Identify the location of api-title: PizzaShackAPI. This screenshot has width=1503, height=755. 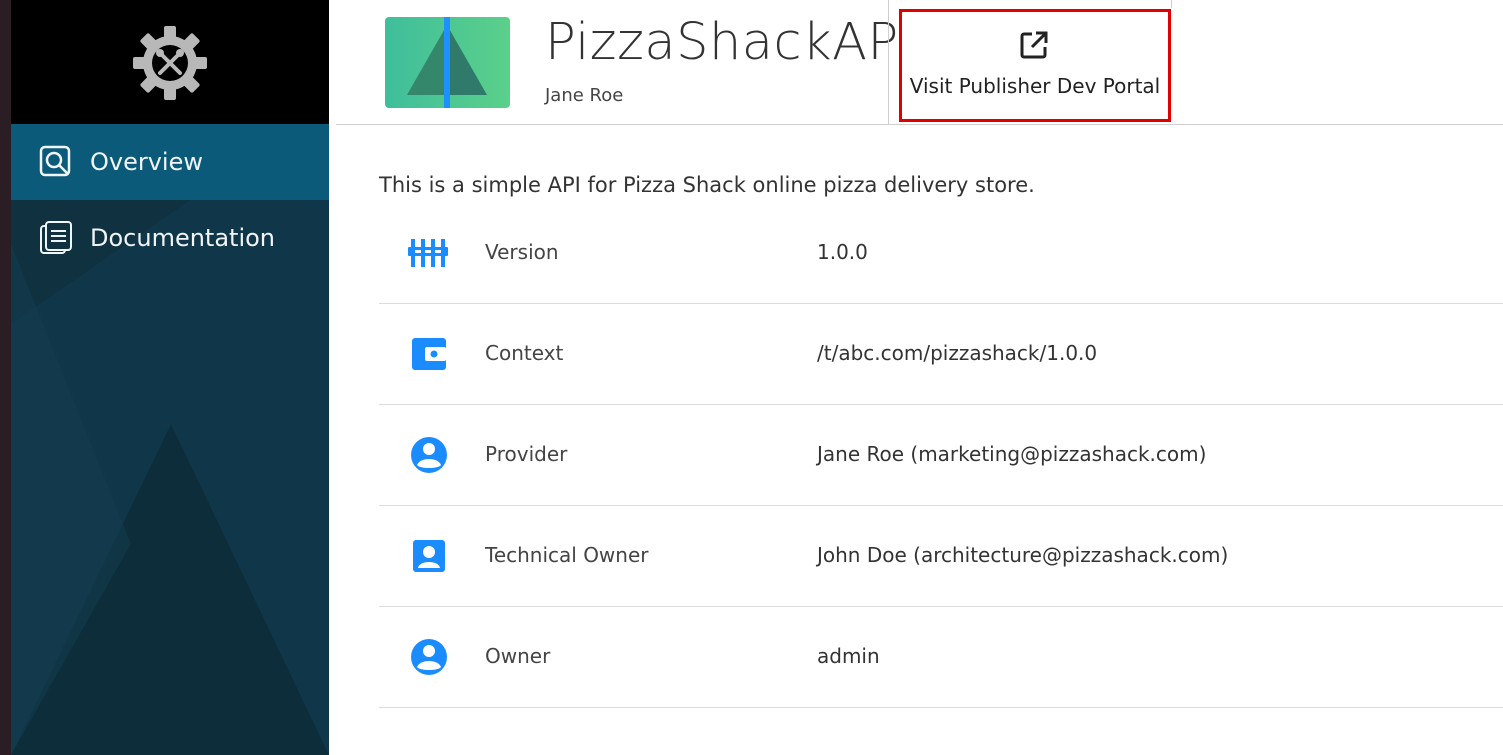
(730, 42).